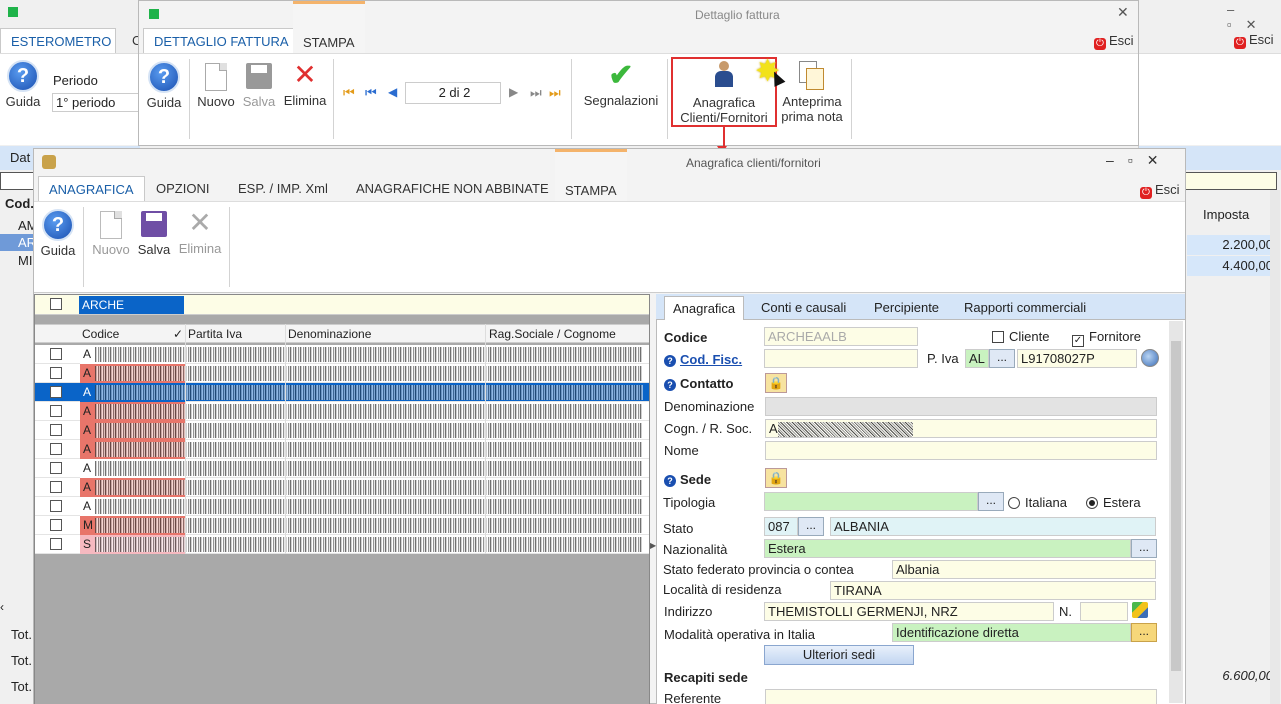 The height and width of the screenshot is (704, 1281). I want to click on col-header-partita-iva: Partita Iva, so click(215, 334).